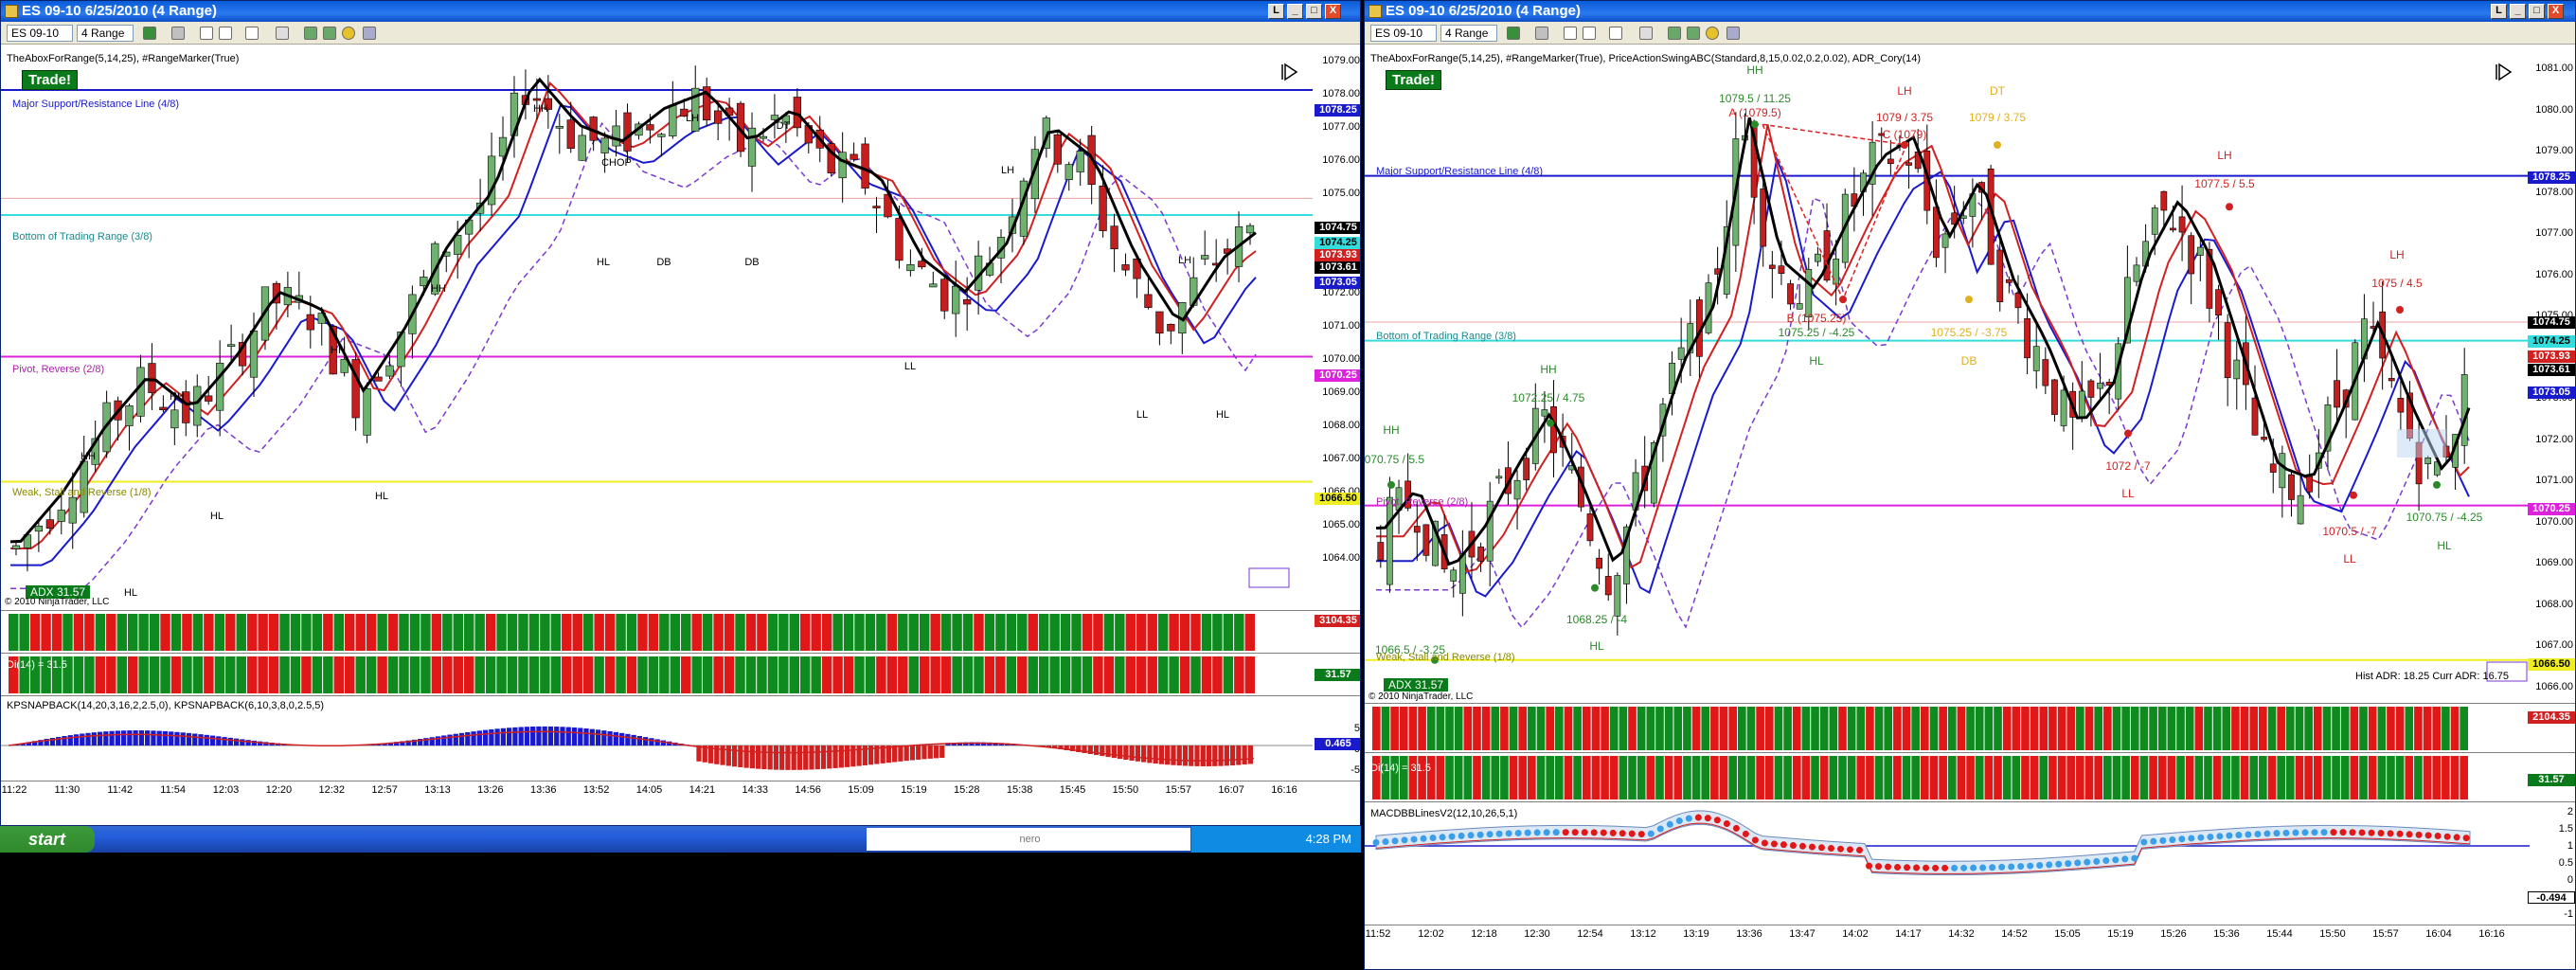 The image size is (2576, 970). I want to click on left-title-bar: ES 09-10 6/25/2010 (4 Range) L _ □ X, so click(680, 11).